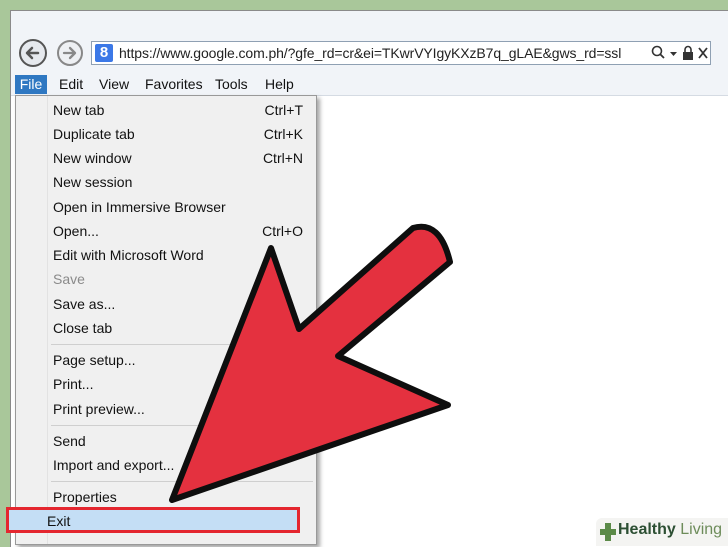 This screenshot has width=728, height=547. I want to click on brand-watermark: Healthy Living, so click(662, 532).